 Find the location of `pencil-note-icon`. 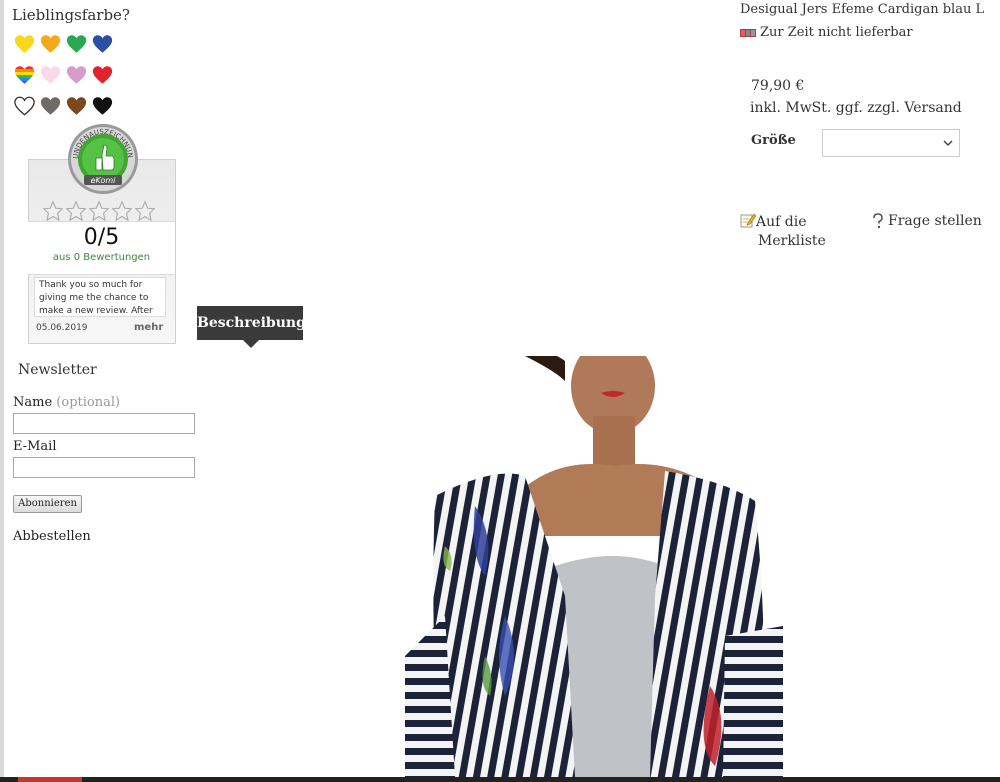

pencil-note-icon is located at coordinates (748, 220).